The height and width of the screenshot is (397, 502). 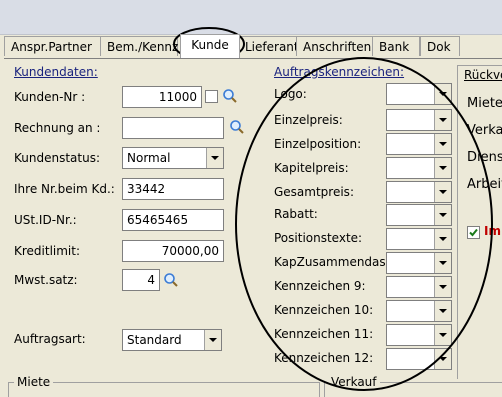 What do you see at coordinates (143, 47) in the screenshot?
I see `tab-label: Bem./Kennz` at bounding box center [143, 47].